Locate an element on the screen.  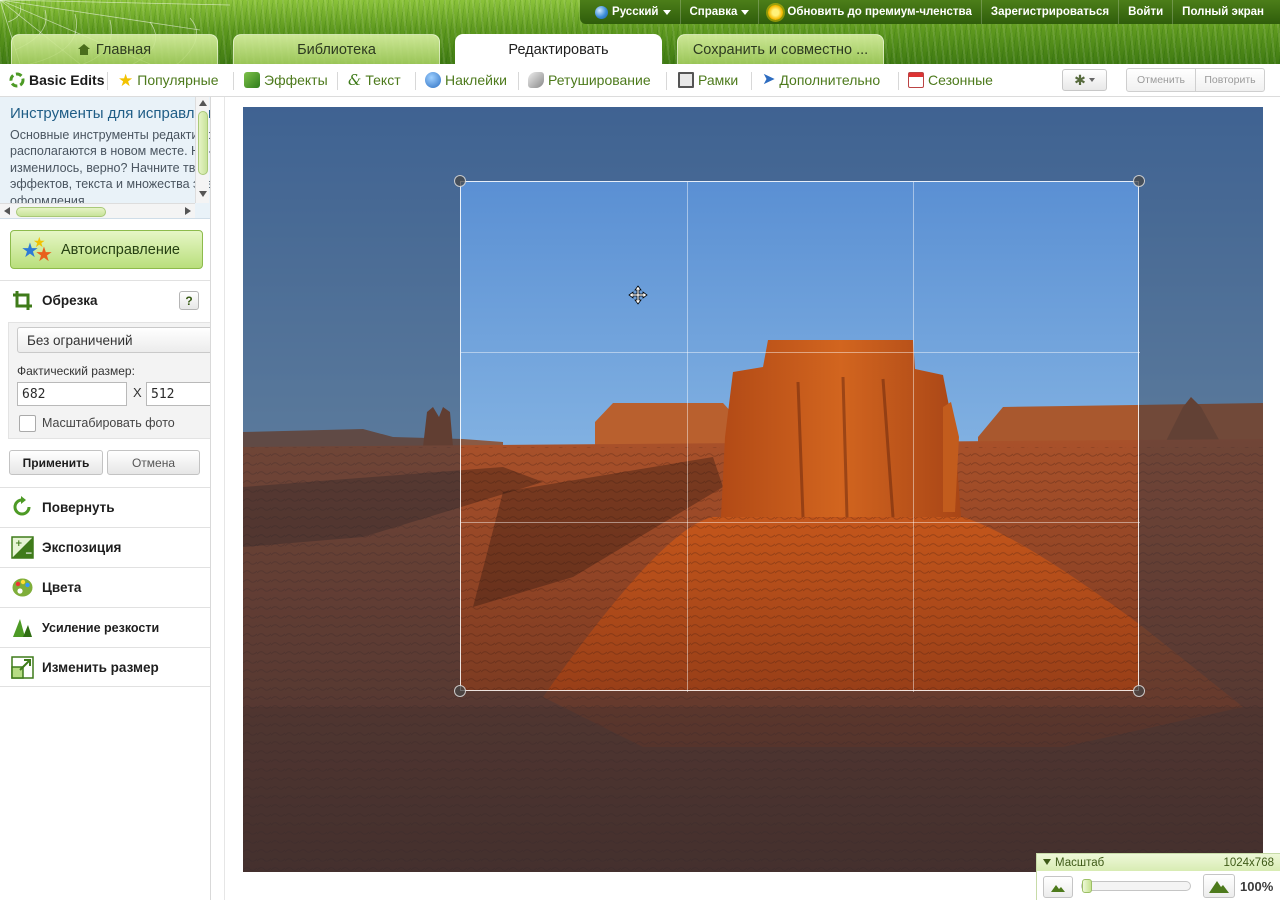
scale-photo-checkbox is located at coordinates (27, 423).